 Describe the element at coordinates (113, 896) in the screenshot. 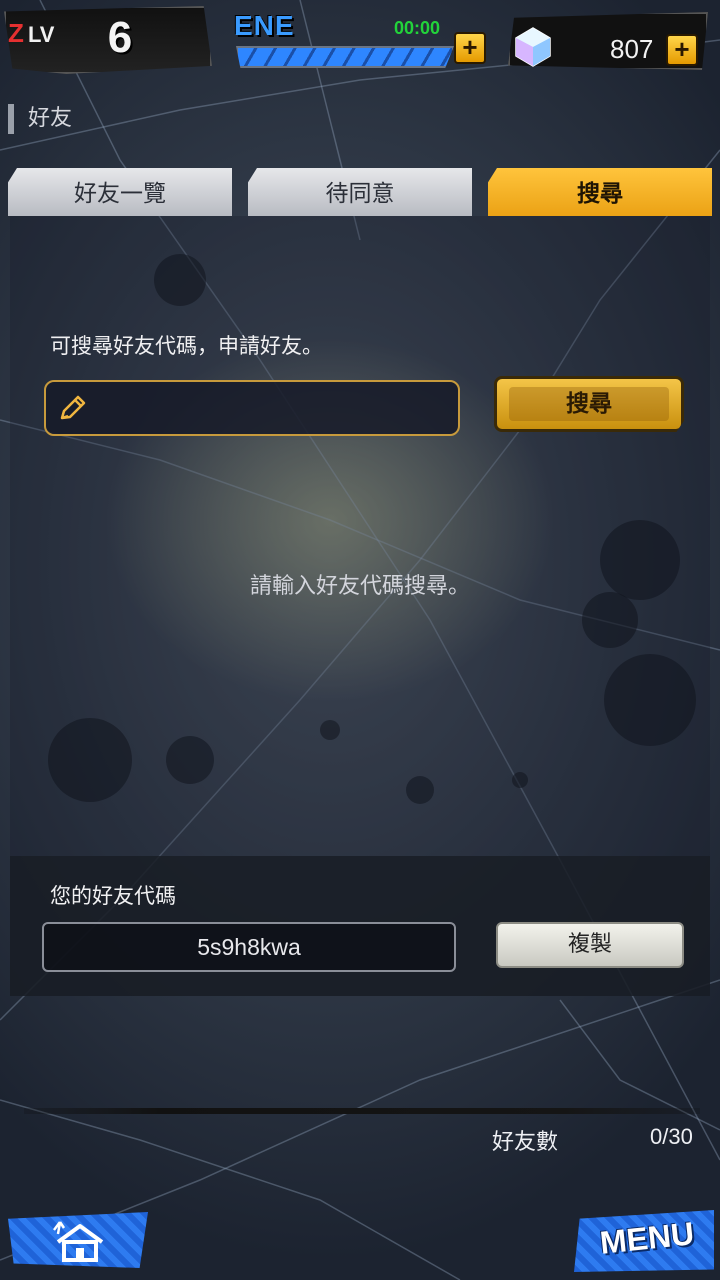

I see `friend-code-label: 您的好友代碼` at that location.